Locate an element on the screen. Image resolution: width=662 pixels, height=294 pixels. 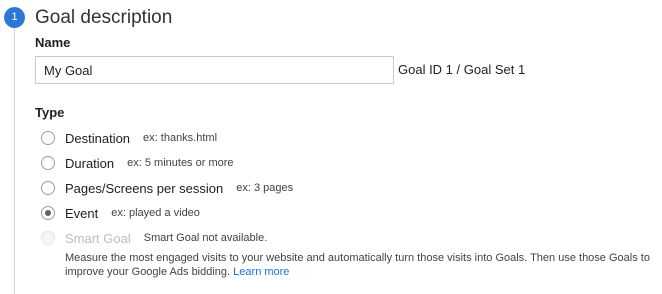
duration-label: Duration is located at coordinates (89, 163).